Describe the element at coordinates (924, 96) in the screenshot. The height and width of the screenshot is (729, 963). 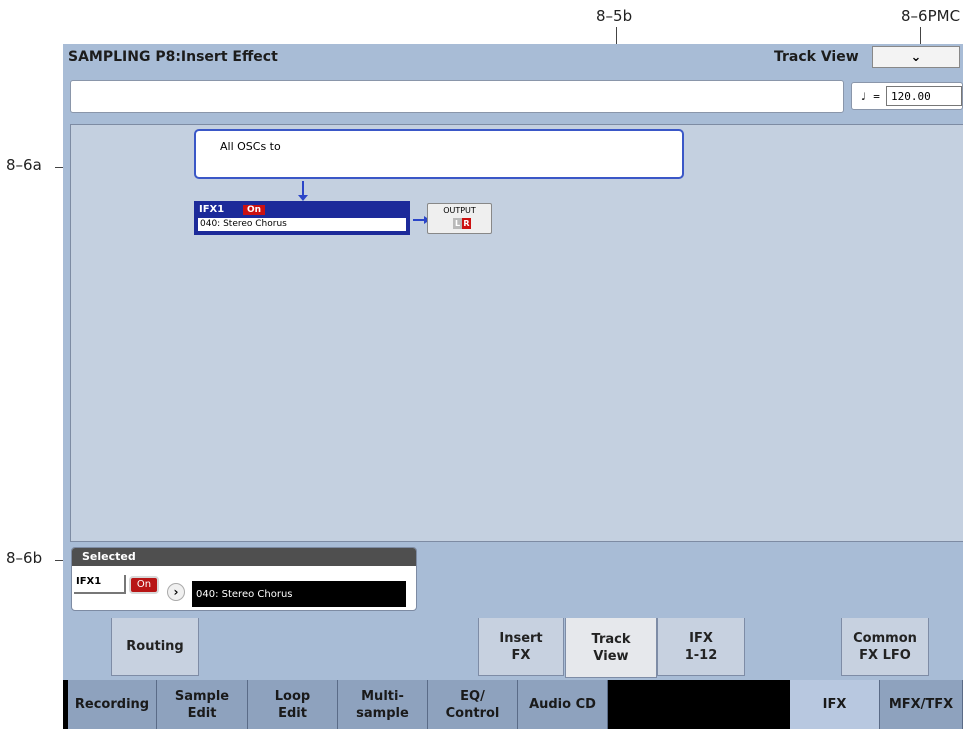
I see `tempo-value: 120.00` at that location.